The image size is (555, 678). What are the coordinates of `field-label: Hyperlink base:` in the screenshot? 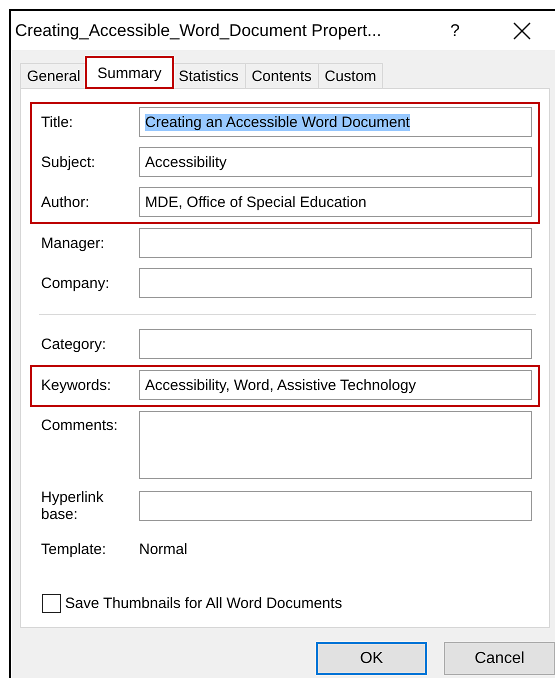 It's located at (73, 506).